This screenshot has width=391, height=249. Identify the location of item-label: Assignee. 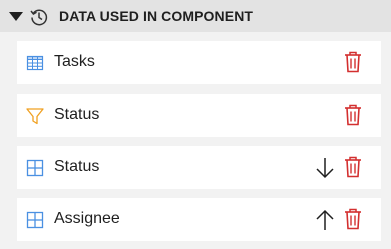
(87, 218).